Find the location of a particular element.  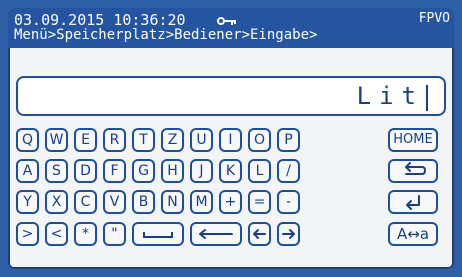

key-1-5: H is located at coordinates (172, 171).